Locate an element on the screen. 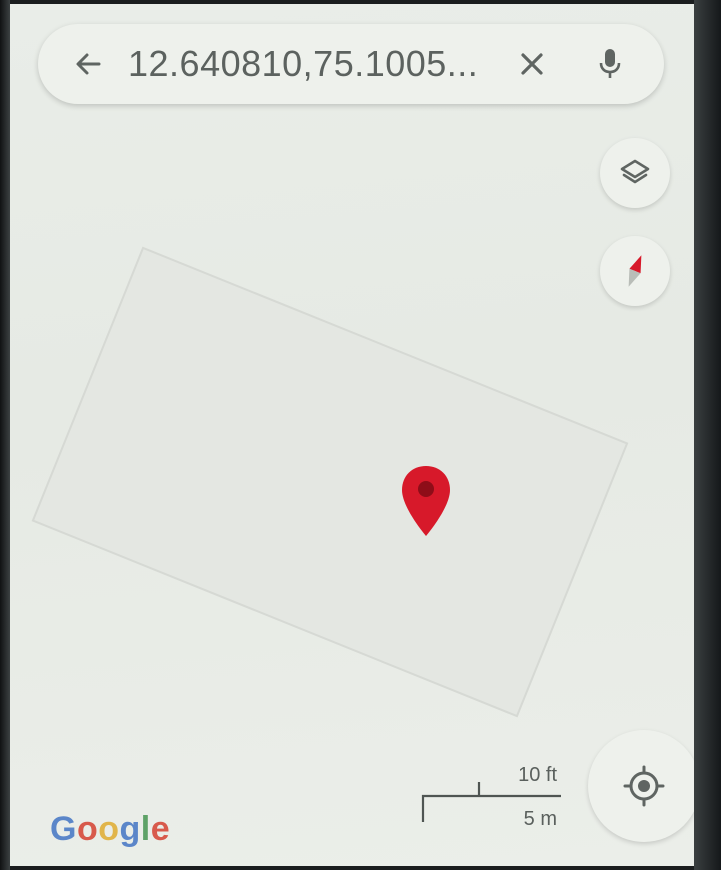 The width and height of the screenshot is (721, 870). microphone-icon is located at coordinates (610, 63).